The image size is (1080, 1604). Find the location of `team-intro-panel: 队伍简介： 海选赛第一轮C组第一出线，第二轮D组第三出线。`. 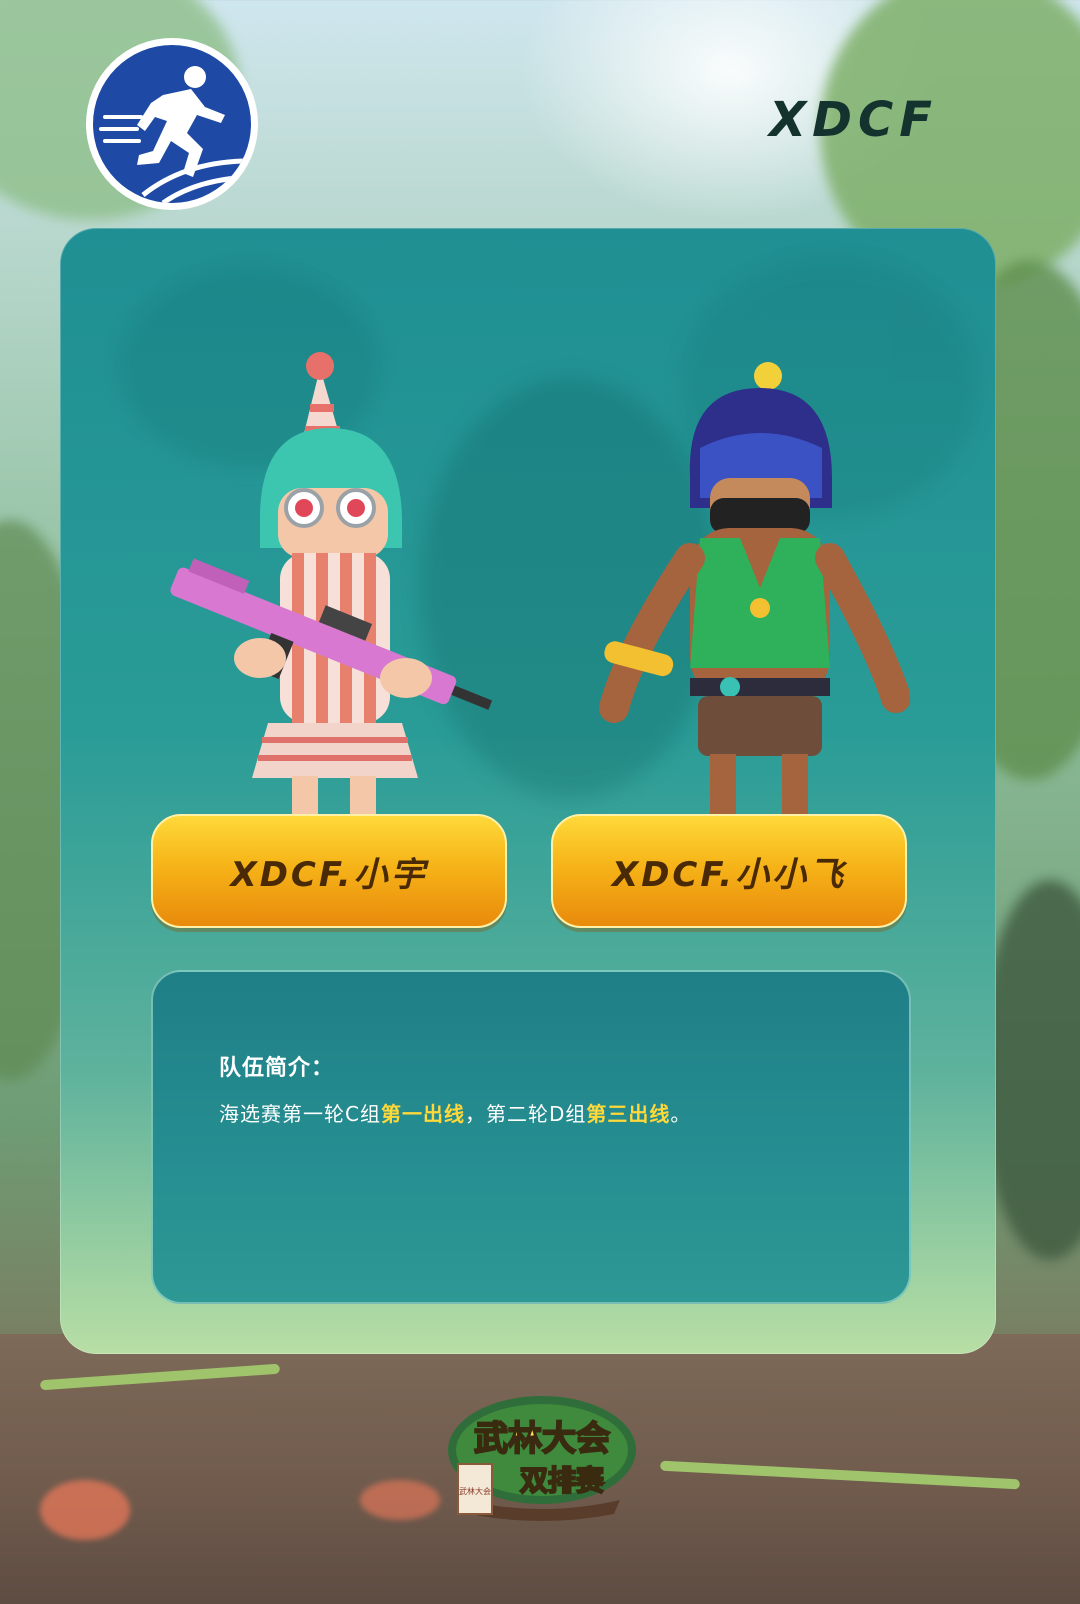

team-intro-panel: 队伍简介： 海选赛第一轮C组第一出线，第二轮D组第三出线。 is located at coordinates (531, 1137).